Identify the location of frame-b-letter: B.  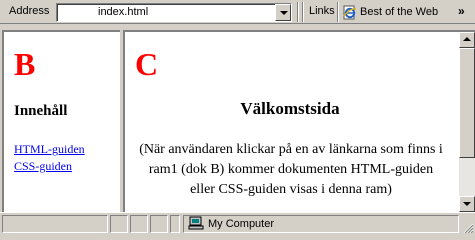
(25, 64).